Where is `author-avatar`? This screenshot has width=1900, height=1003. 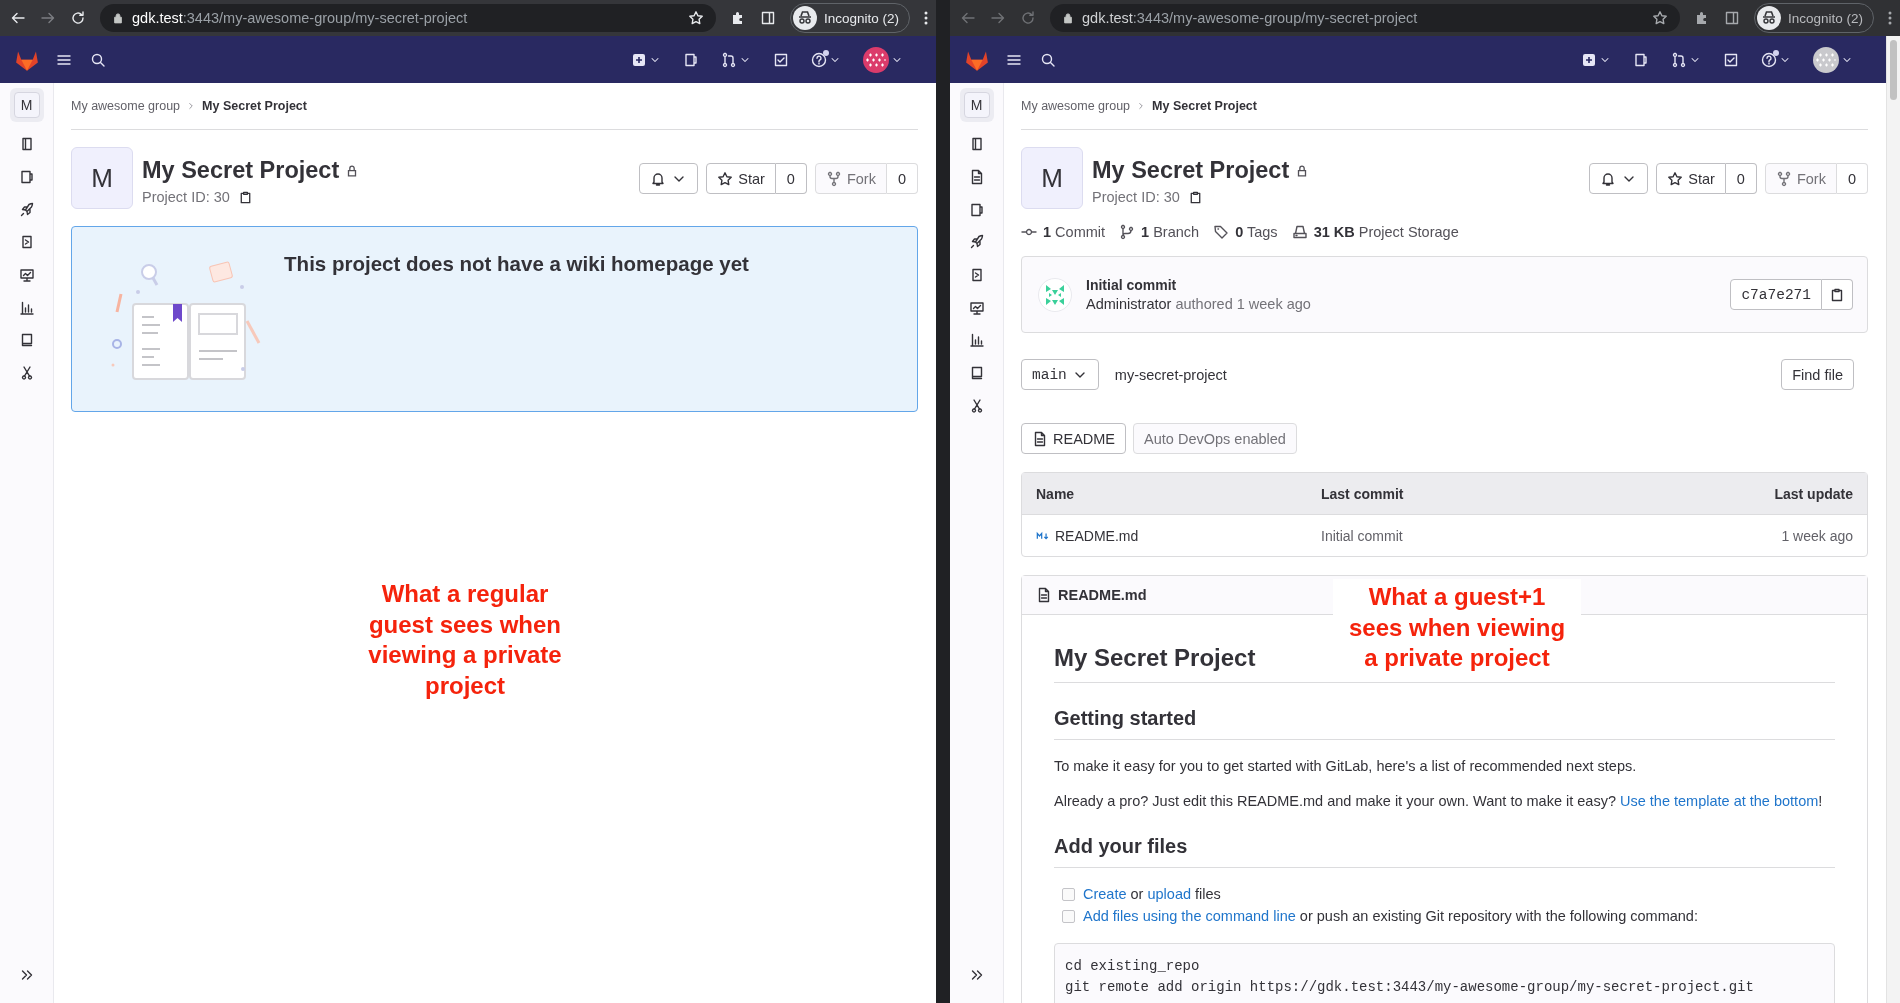 author-avatar is located at coordinates (1055, 294).